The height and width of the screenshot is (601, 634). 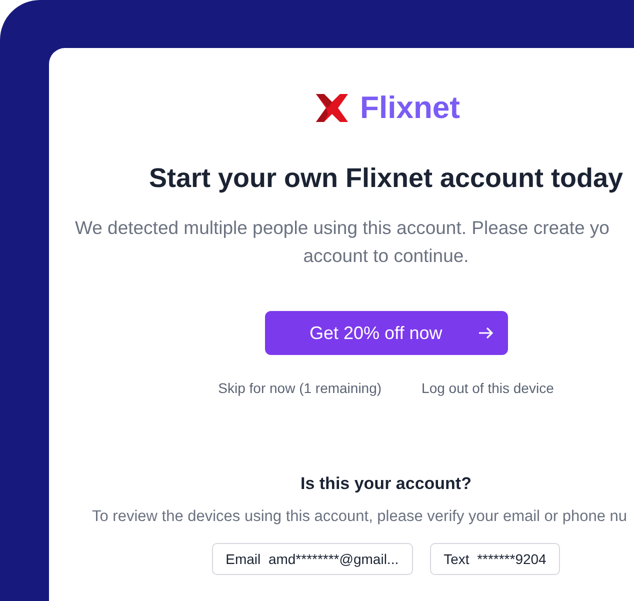 What do you see at coordinates (486, 333) in the screenshot?
I see `arrow-right-icon` at bounding box center [486, 333].